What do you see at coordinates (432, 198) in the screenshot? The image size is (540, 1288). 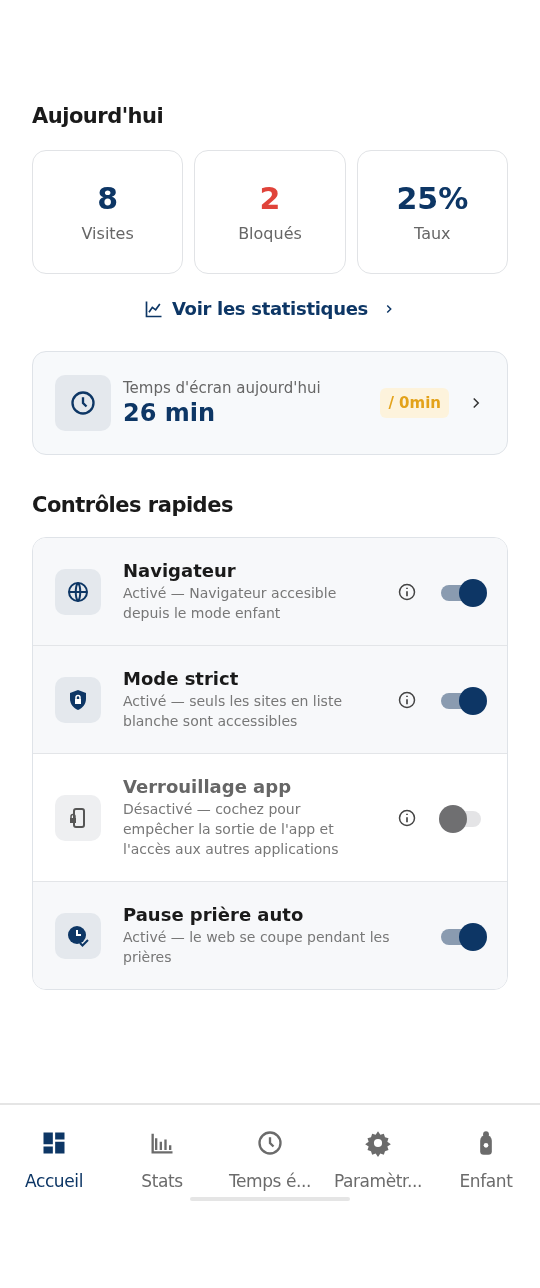 I see `stat-value: 25%` at bounding box center [432, 198].